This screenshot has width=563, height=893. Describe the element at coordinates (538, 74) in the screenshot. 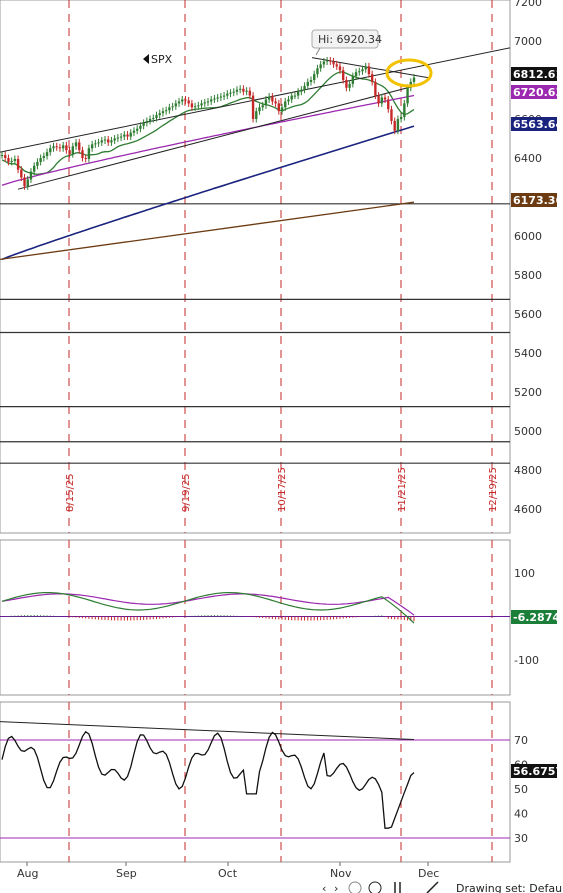

I see `price-tag-label: 6812.61` at that location.